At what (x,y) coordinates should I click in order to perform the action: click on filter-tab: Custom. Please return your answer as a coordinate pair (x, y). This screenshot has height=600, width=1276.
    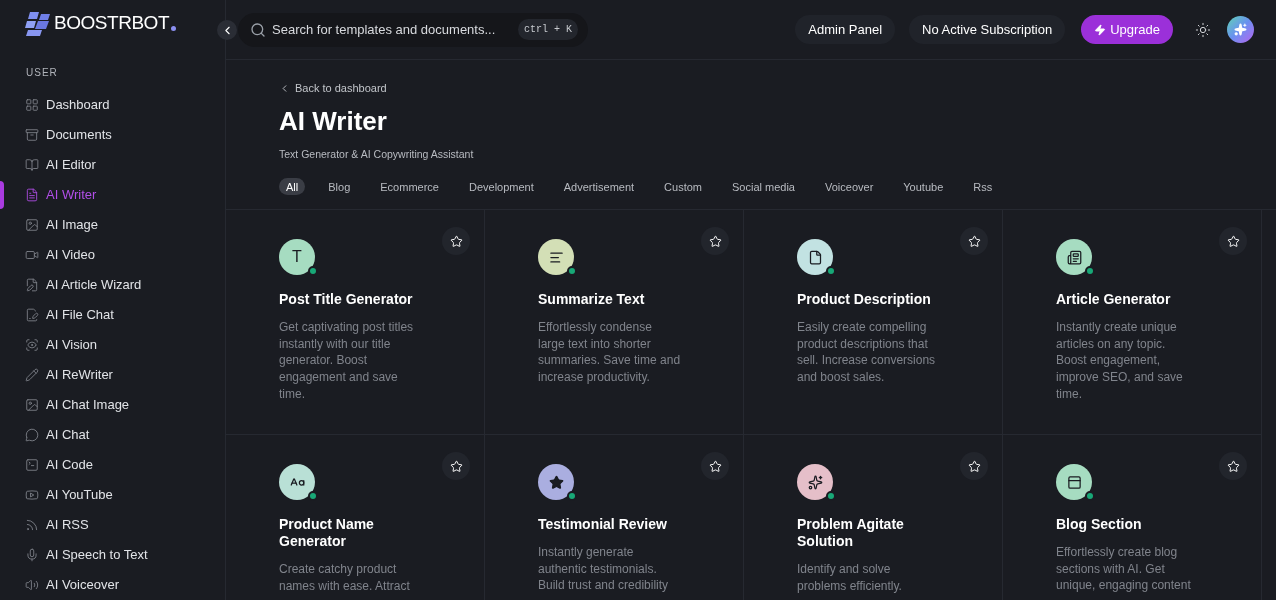
    Looking at the image, I should click on (683, 187).